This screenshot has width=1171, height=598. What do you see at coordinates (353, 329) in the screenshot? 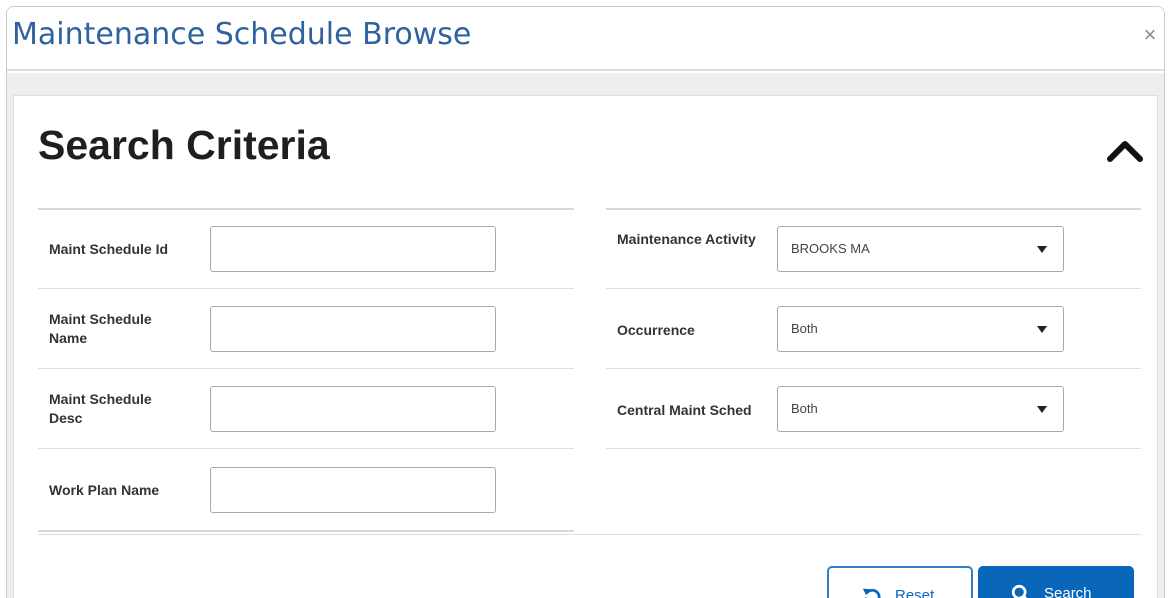
I see `maint-schedule-name-input` at bounding box center [353, 329].